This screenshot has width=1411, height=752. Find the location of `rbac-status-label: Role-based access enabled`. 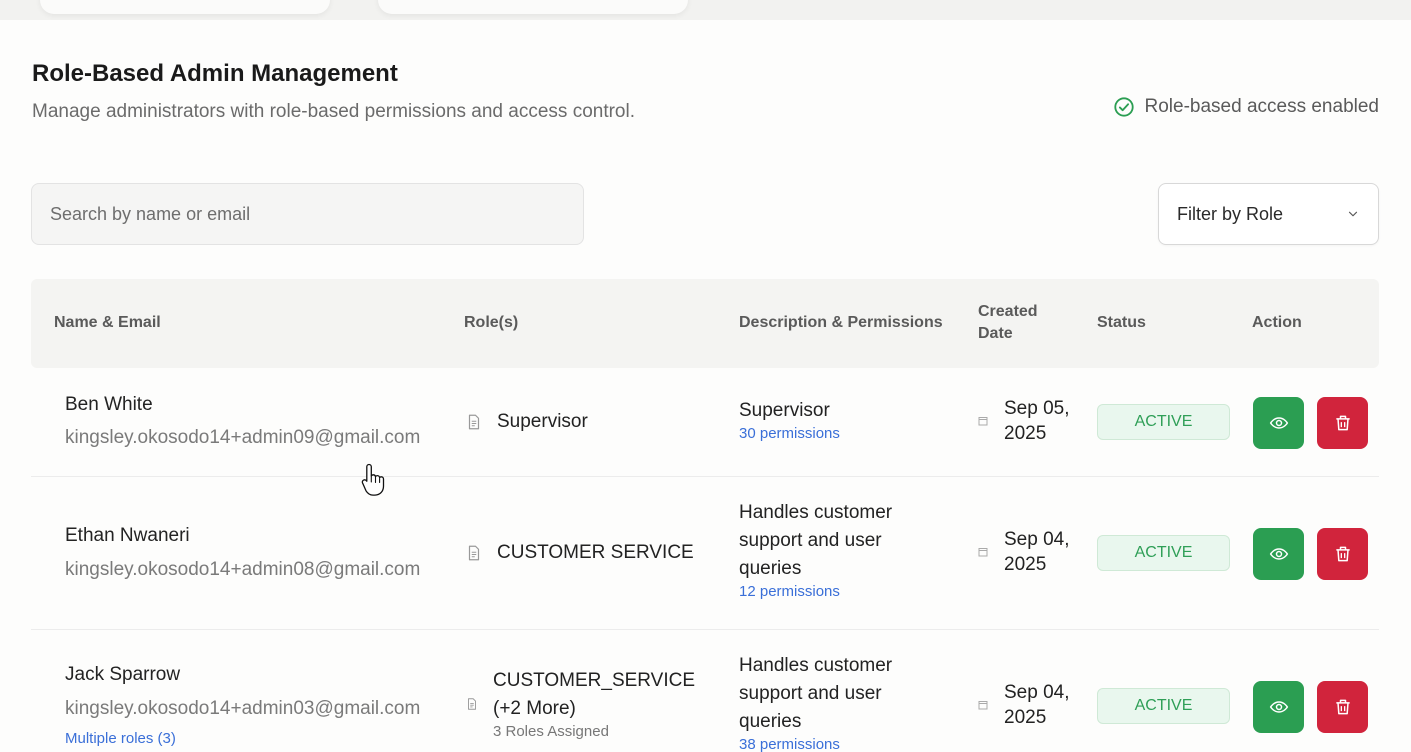

rbac-status-label: Role-based access enabled is located at coordinates (1262, 106).